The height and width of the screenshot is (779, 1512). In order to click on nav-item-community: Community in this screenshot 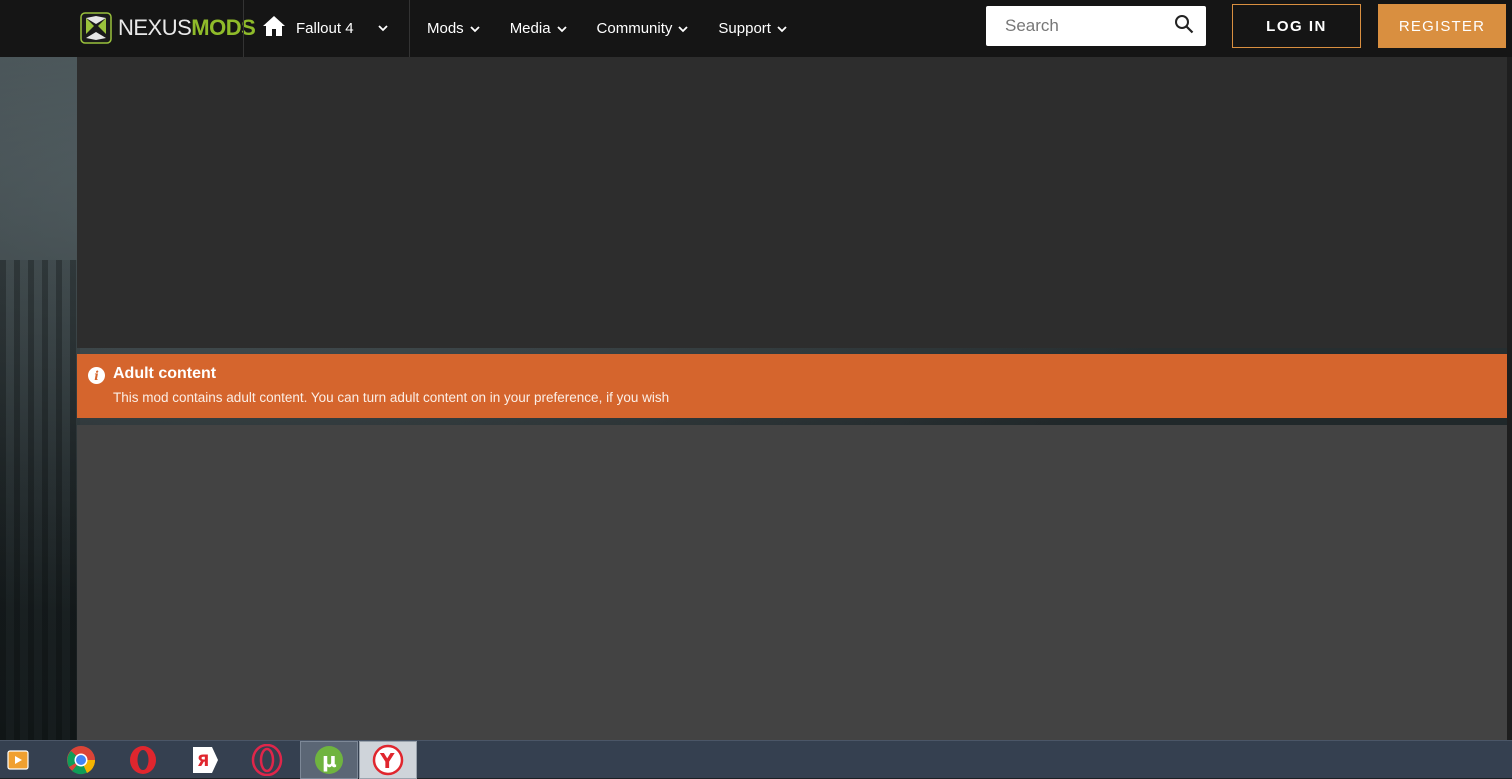, I will do `click(643, 28)`.